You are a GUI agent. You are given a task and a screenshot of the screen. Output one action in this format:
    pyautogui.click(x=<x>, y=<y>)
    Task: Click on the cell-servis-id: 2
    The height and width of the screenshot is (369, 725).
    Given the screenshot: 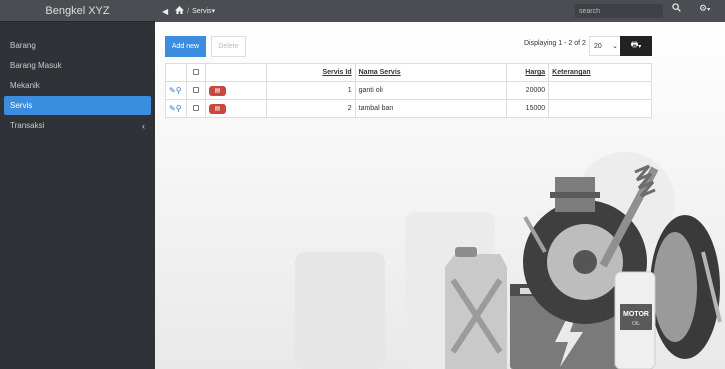 What is the action you would take?
    pyautogui.click(x=310, y=108)
    